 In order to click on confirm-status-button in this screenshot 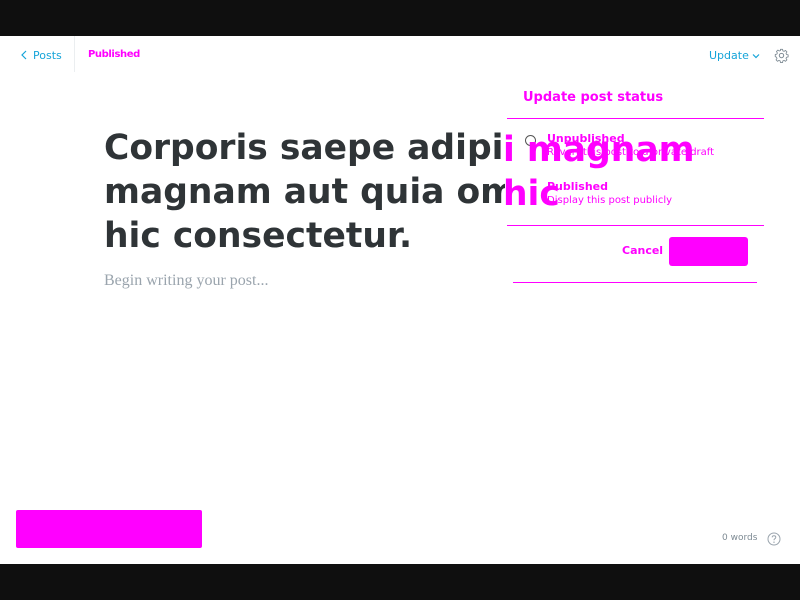, I will do `click(708, 251)`.